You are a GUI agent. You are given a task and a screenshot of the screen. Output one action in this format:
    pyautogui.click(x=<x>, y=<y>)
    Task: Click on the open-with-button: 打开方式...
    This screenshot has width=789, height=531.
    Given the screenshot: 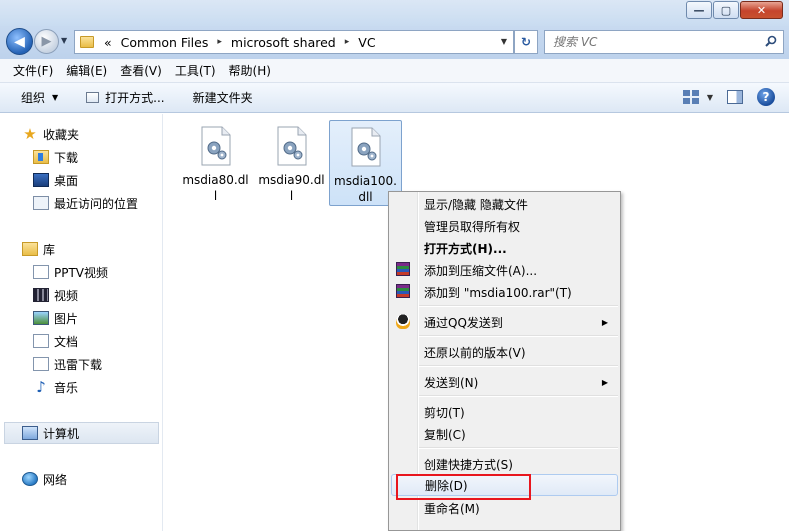 What is the action you would take?
    pyautogui.click(x=125, y=97)
    